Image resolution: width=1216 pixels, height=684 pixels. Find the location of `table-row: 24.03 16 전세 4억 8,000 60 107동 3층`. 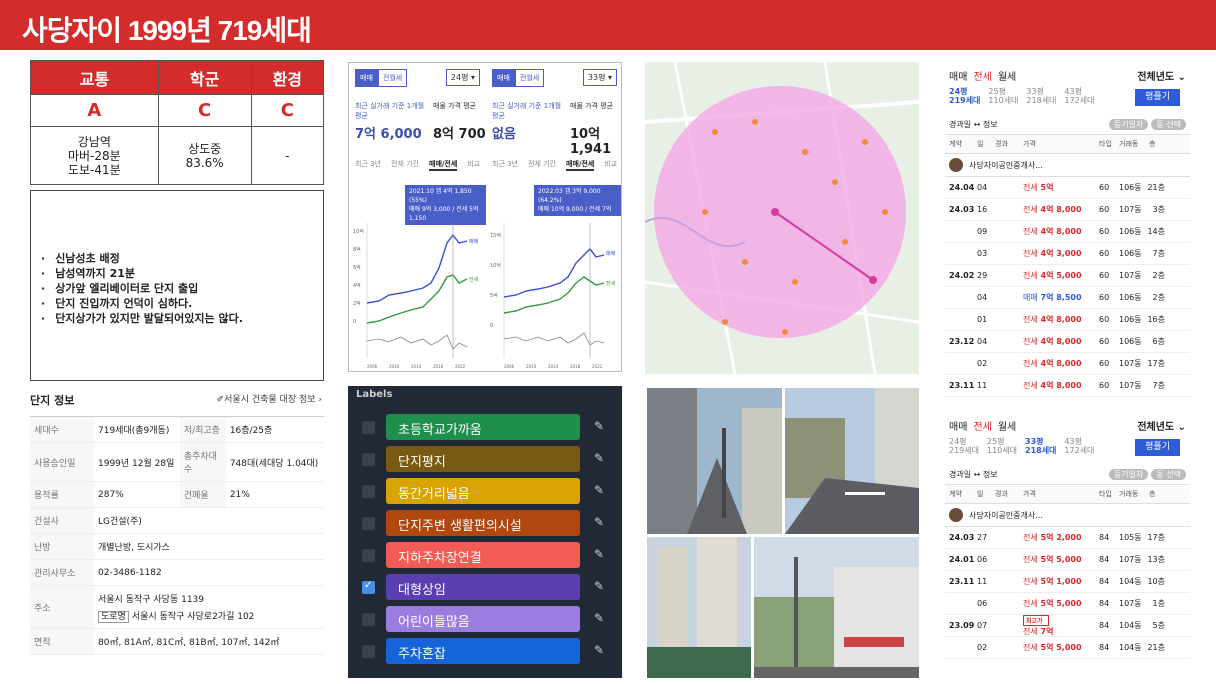

table-row: 24.03 16 전세 4억 8,000 60 107동 3층 is located at coordinates (1067, 210).